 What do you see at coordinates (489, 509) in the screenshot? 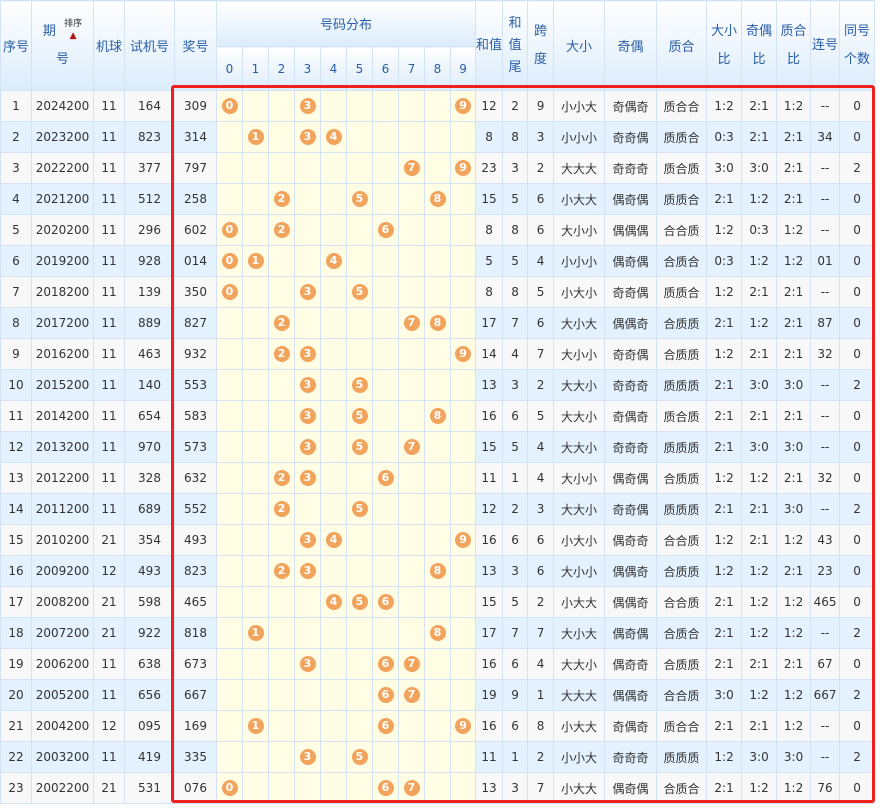
I see `cell-sum: 12` at bounding box center [489, 509].